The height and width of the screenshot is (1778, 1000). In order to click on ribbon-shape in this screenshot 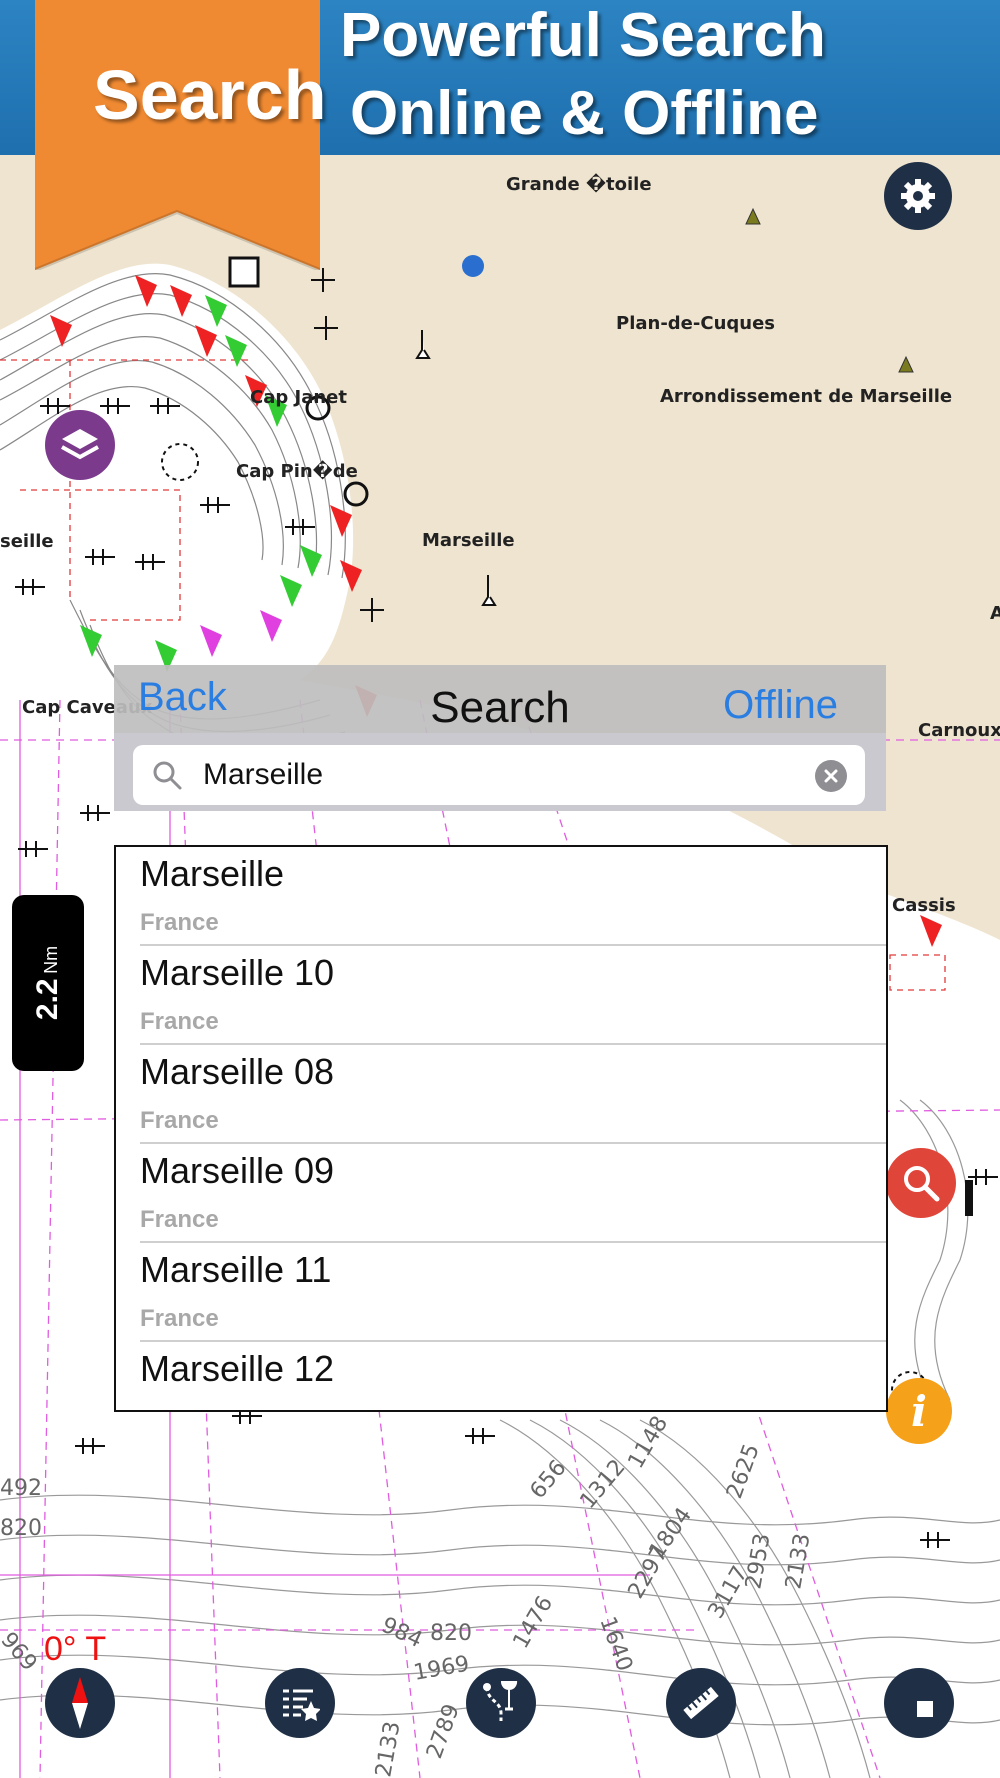, I will do `click(177, 135)`.